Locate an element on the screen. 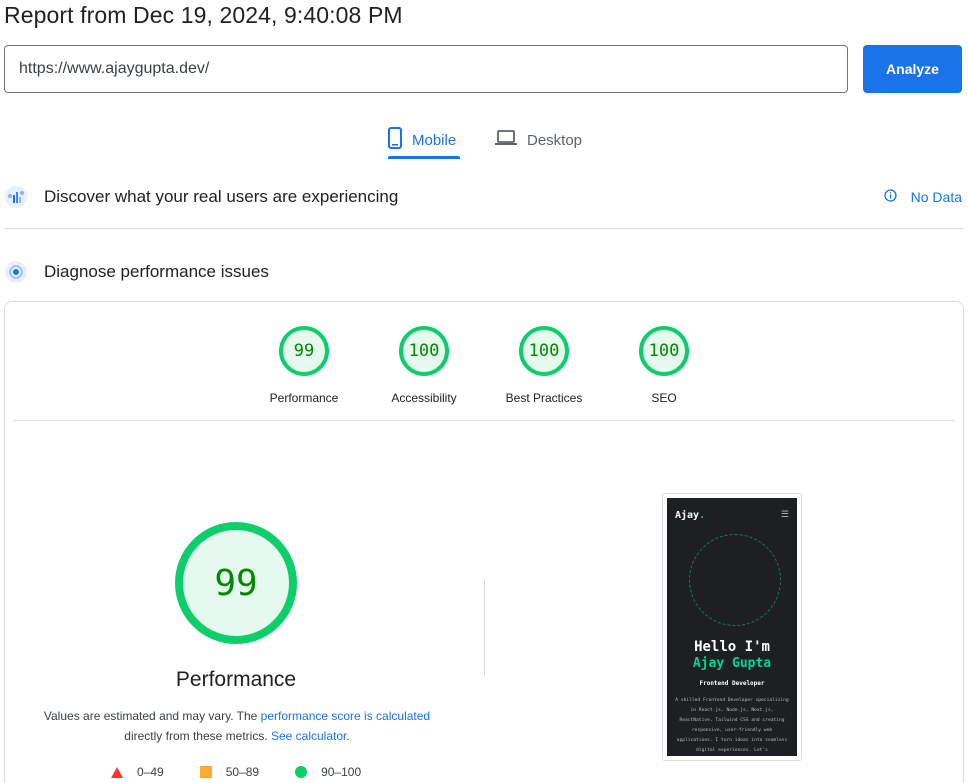 The width and height of the screenshot is (968, 783). vertical-divider is located at coordinates (484, 627).